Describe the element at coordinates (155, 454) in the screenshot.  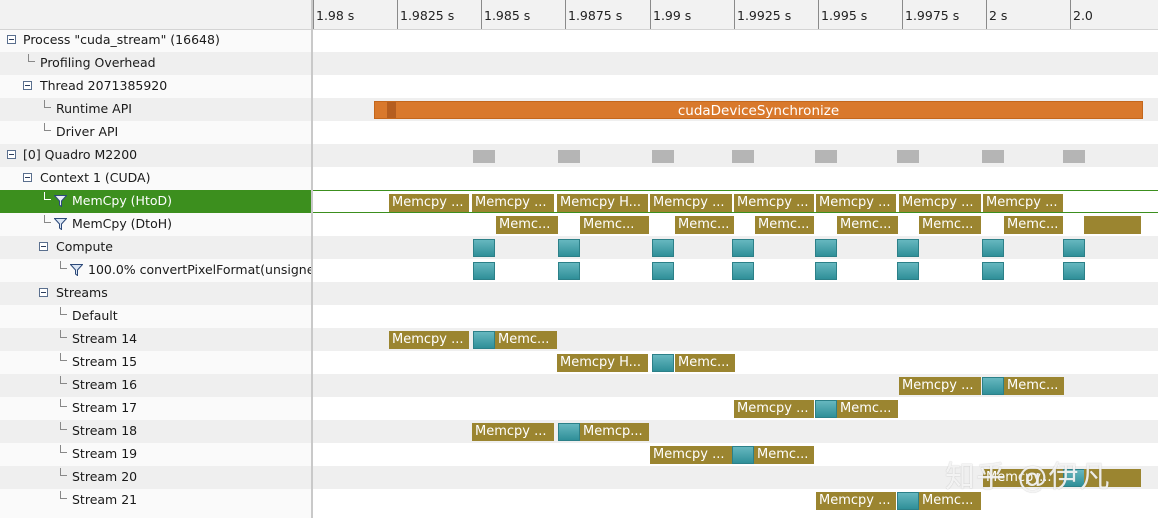
I see `tree-row-stream-19: Stream 19` at that location.